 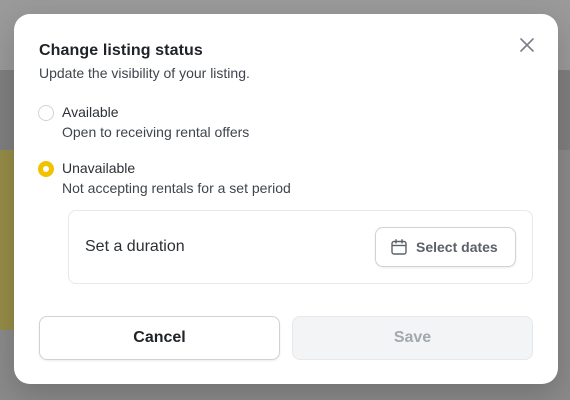 I want to click on select-dates-button: Select dates, so click(x=445, y=247).